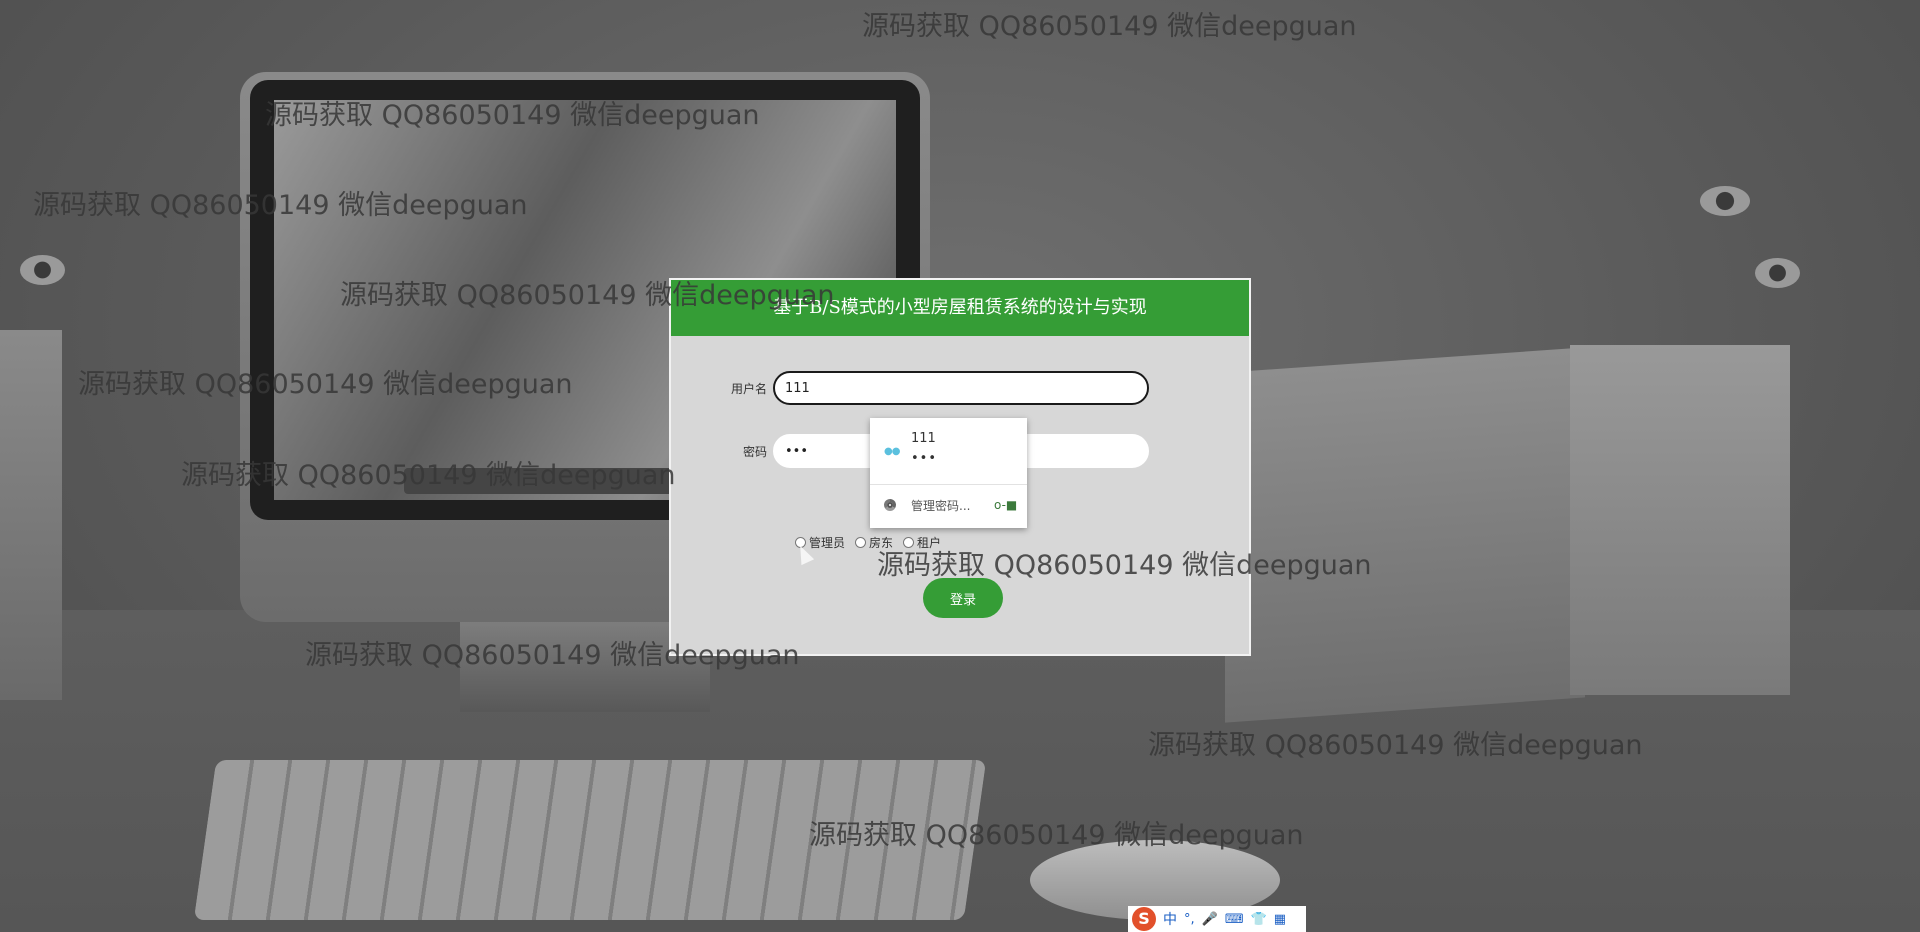 This screenshot has width=1920, height=932. What do you see at coordinates (929, 543) in the screenshot?
I see `role-tenant-label: 租户` at bounding box center [929, 543].